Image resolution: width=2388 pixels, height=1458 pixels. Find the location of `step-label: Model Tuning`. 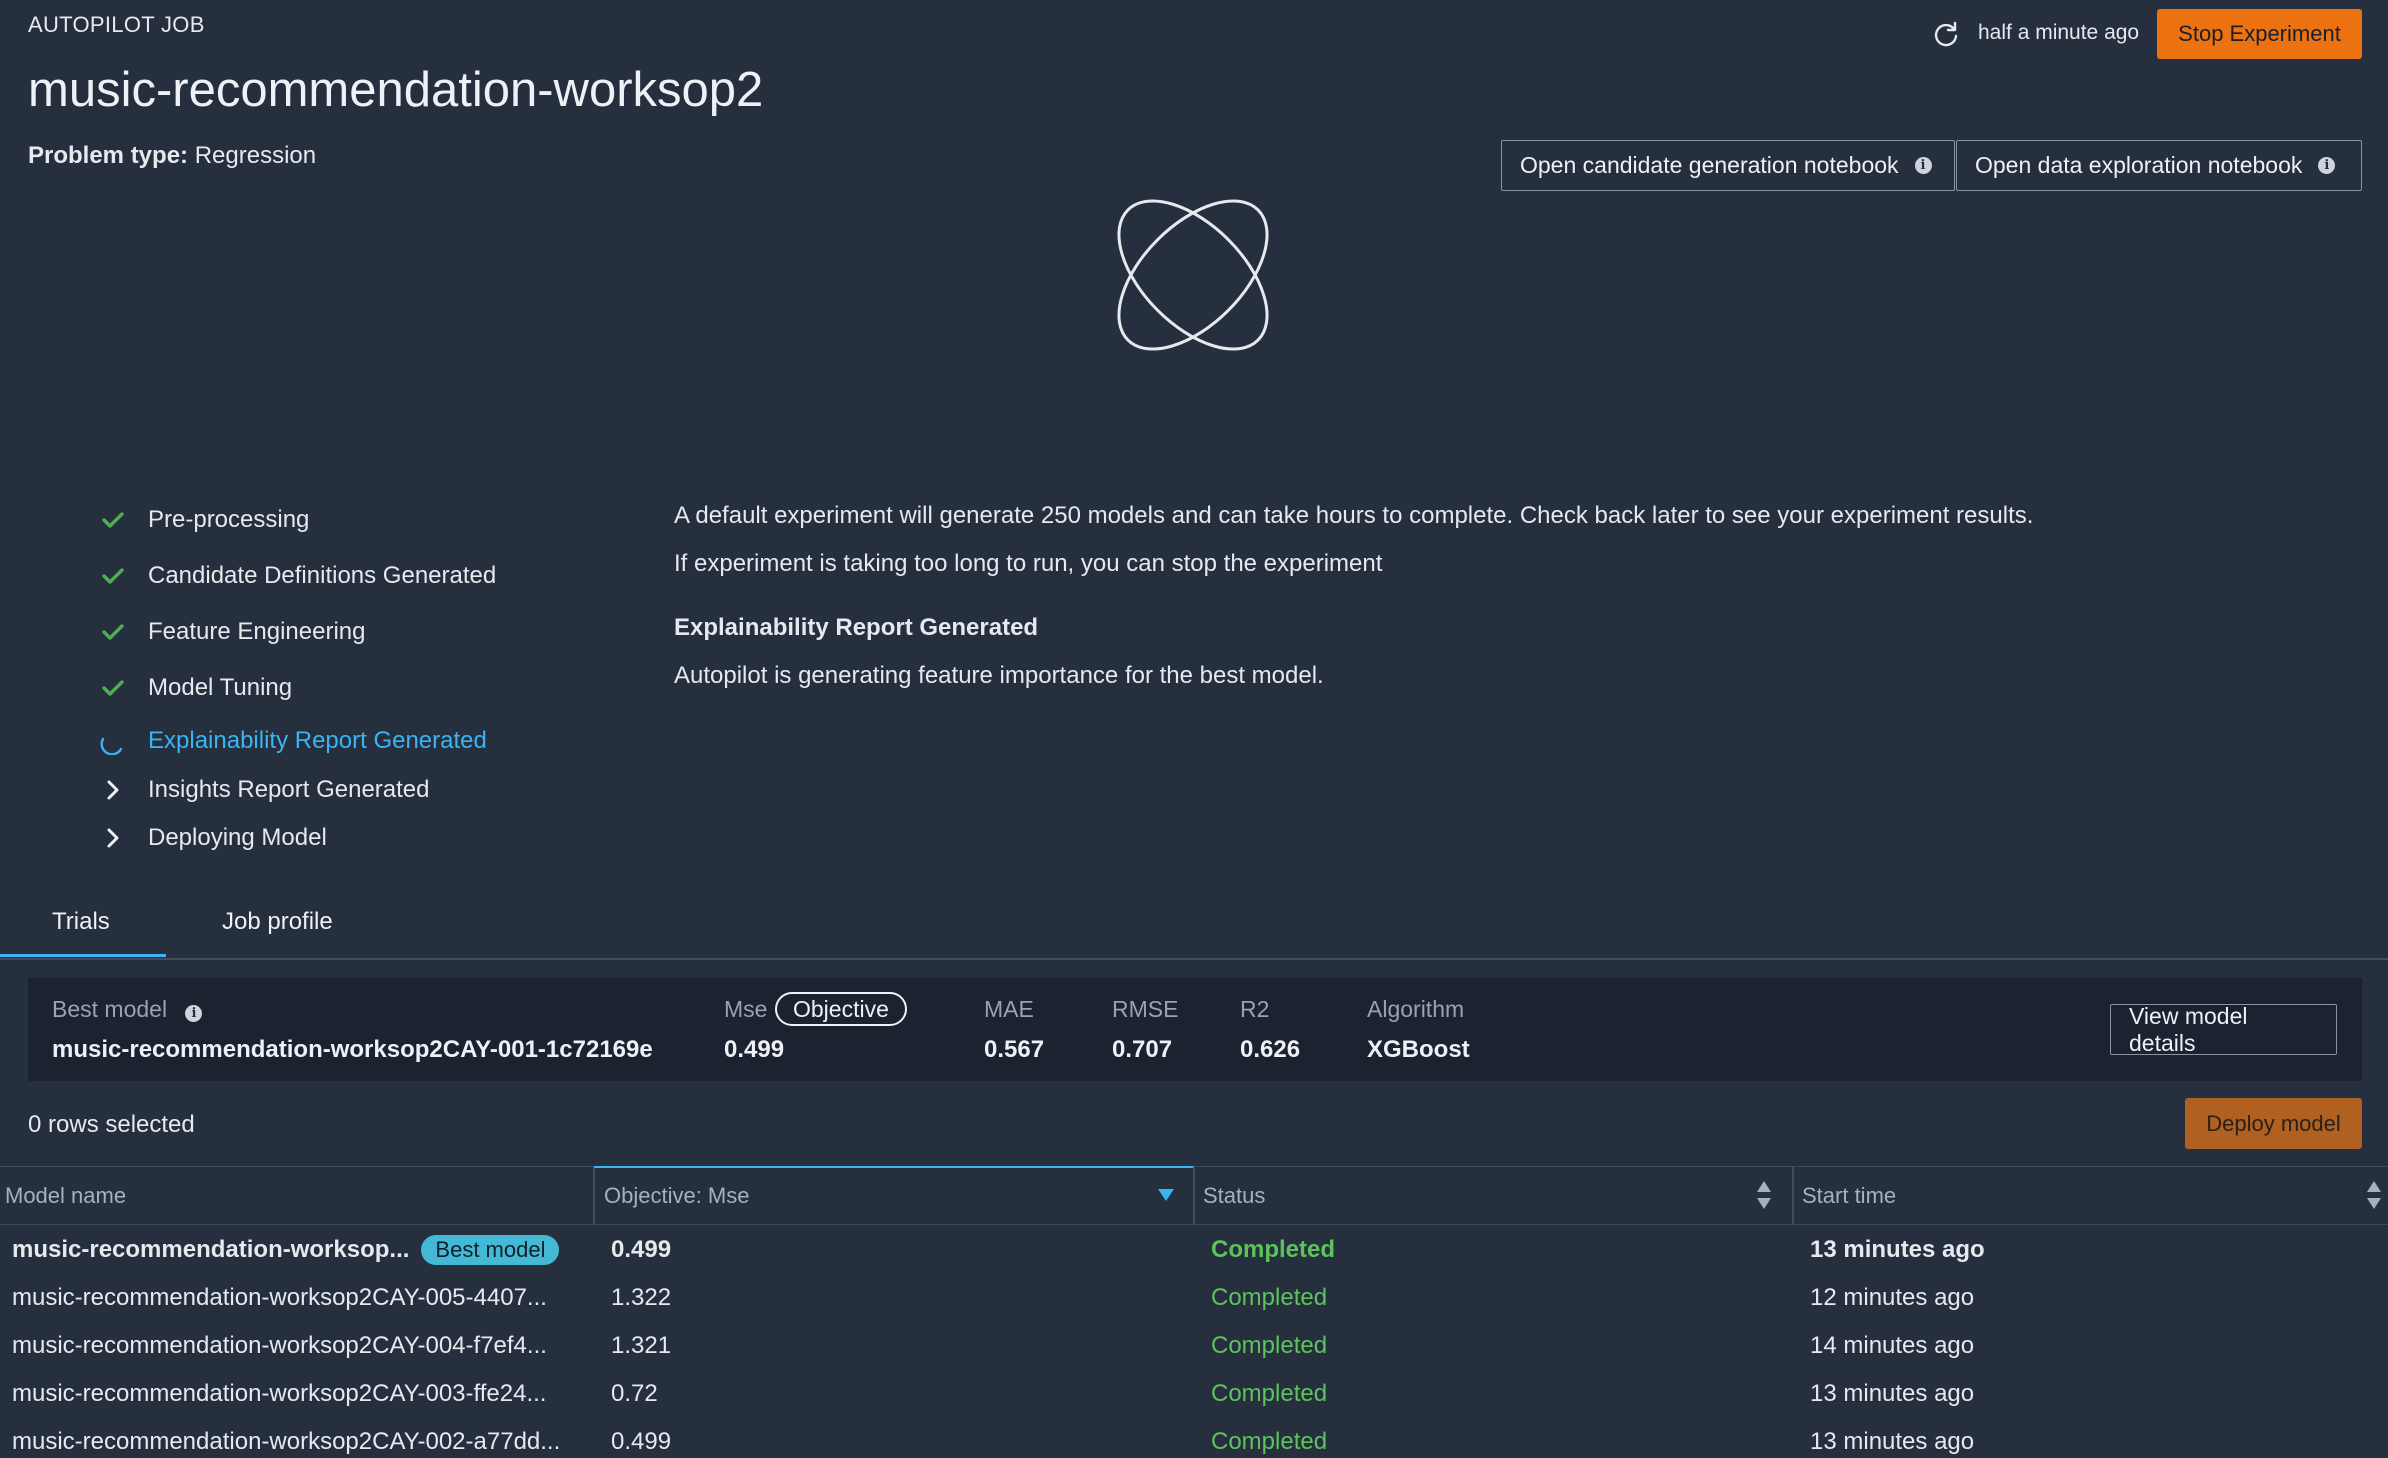

step-label: Model Tuning is located at coordinates (220, 687).